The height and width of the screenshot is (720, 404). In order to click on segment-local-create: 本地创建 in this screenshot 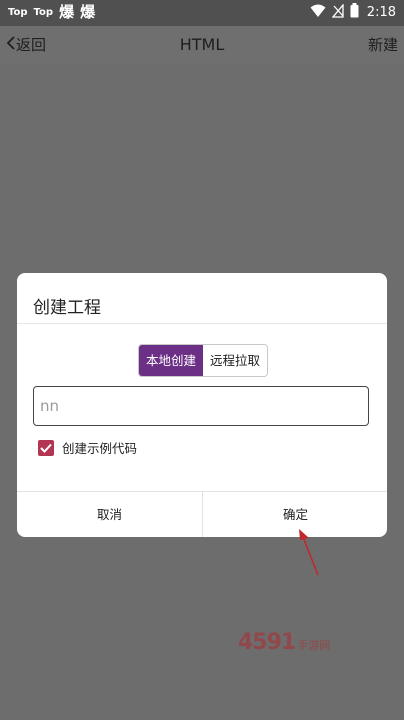, I will do `click(171, 360)`.